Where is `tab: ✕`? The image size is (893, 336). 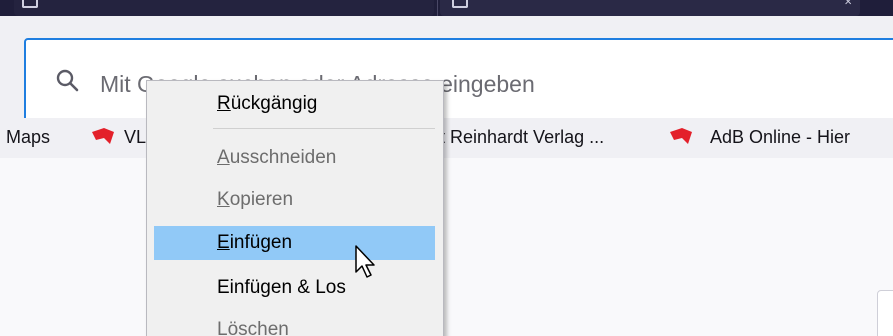
tab: ✕ is located at coordinates (650, 8).